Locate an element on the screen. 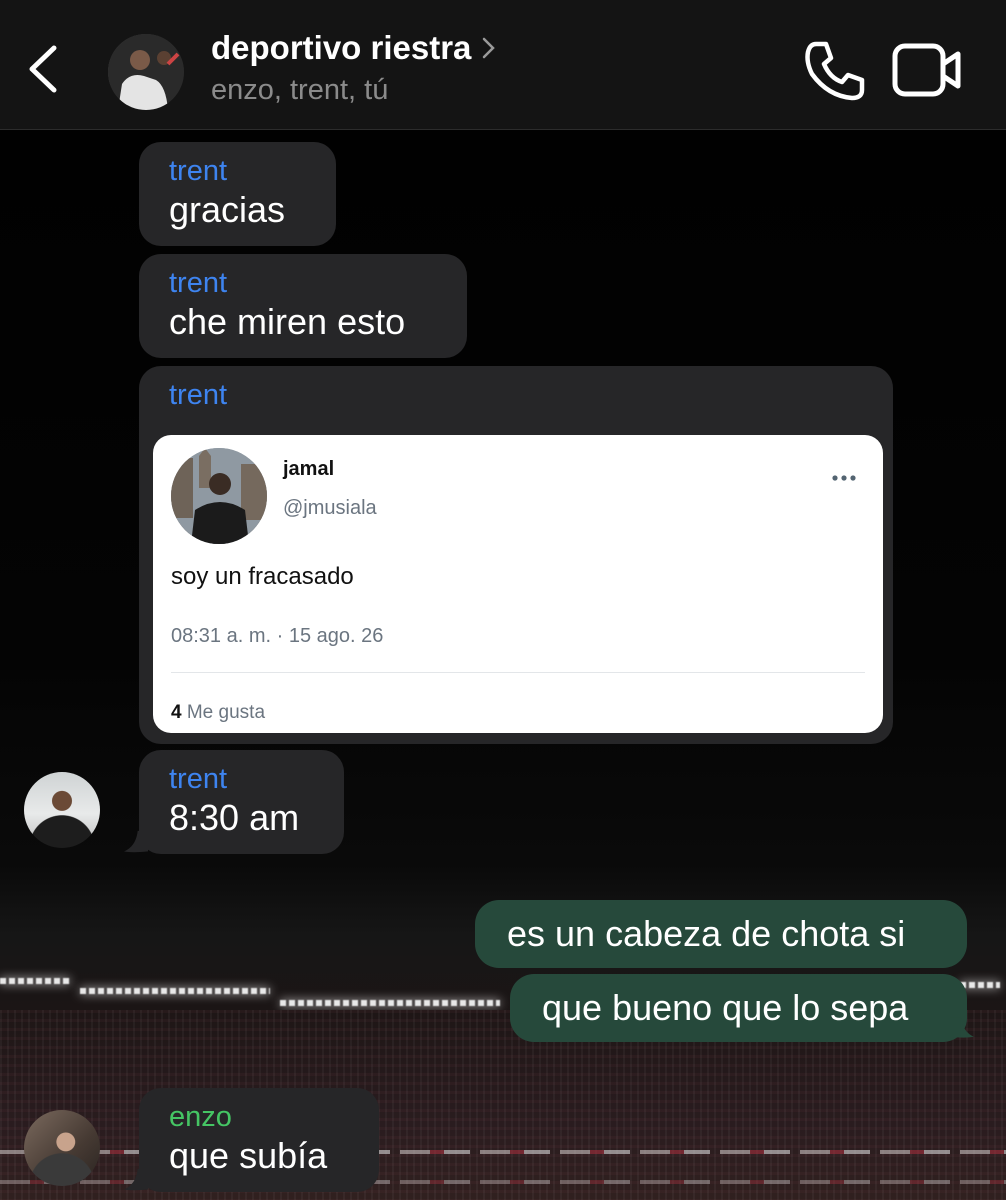 The image size is (1006, 1200). message-text: que subía is located at coordinates (248, 1155).